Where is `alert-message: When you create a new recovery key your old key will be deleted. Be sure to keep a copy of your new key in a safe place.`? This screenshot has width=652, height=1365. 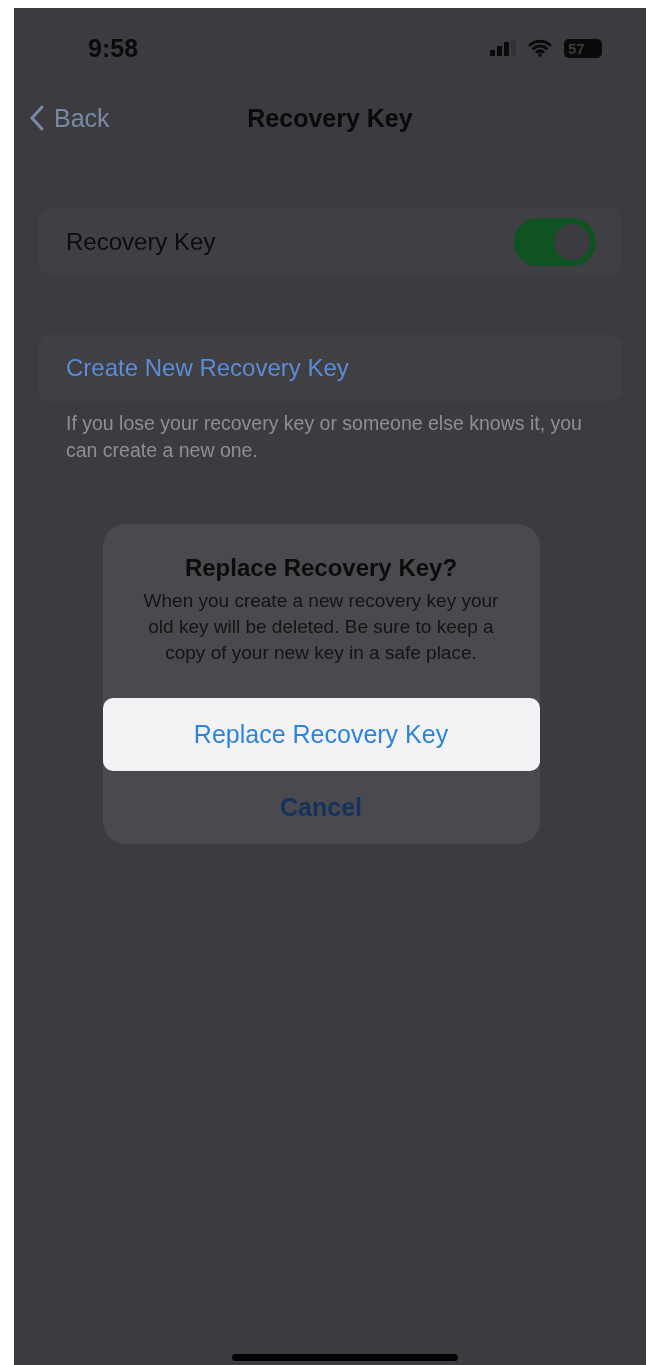
alert-message: When you create a new recovery key your old key will be deleted. Be sure to keep a copy of your new key in a safe place. is located at coordinates (321, 627).